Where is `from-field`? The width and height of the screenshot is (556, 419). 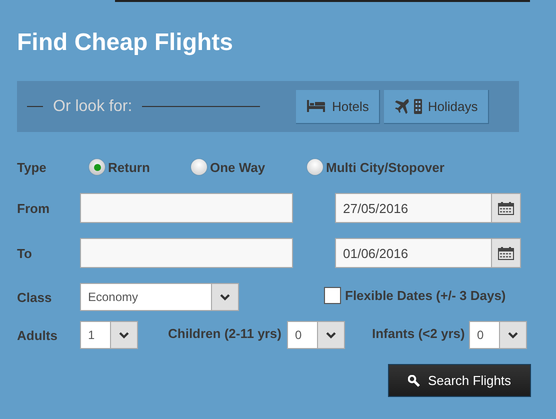
from-field is located at coordinates (186, 208).